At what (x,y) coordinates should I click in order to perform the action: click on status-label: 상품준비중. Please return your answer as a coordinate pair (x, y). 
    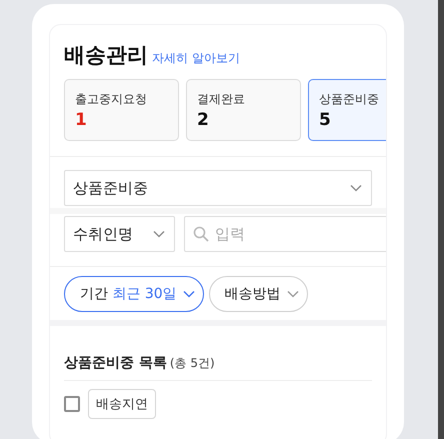
    Looking at the image, I should click on (349, 99).